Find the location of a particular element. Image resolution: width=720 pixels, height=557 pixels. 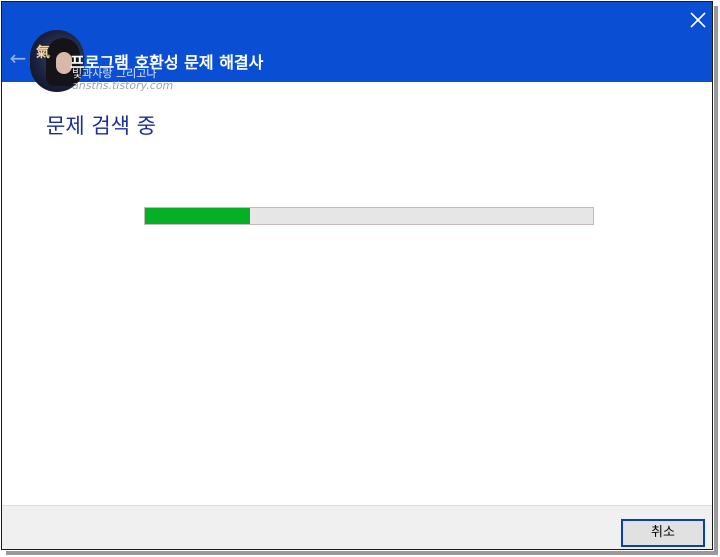

watermark-url: ansths.tistory.com is located at coordinates (123, 85).